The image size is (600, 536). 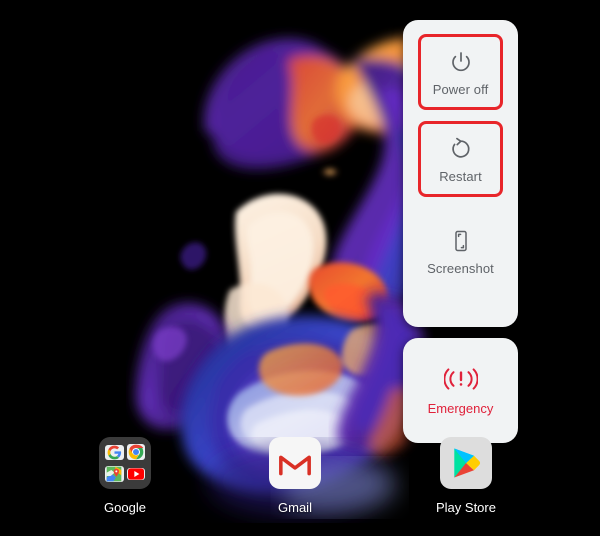 What do you see at coordinates (125, 507) in the screenshot?
I see `app-label-google: Google` at bounding box center [125, 507].